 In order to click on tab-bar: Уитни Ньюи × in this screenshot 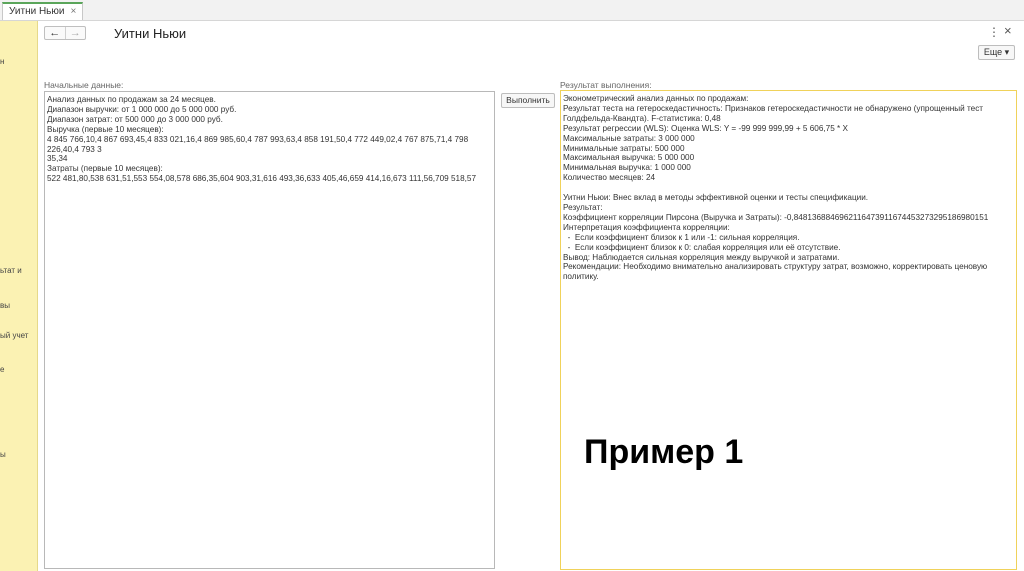, I will do `click(512, 10)`.